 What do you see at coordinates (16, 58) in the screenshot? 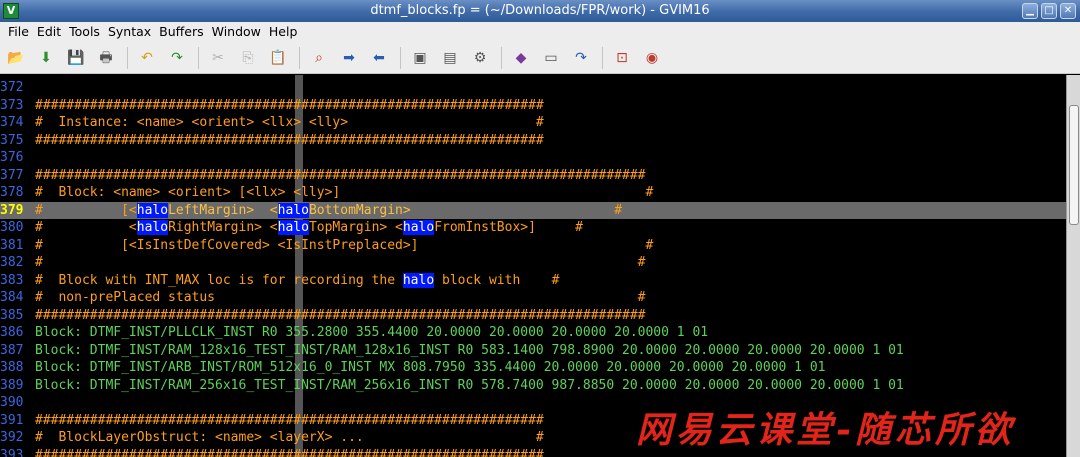
I see `open-file-button: 📂` at bounding box center [16, 58].